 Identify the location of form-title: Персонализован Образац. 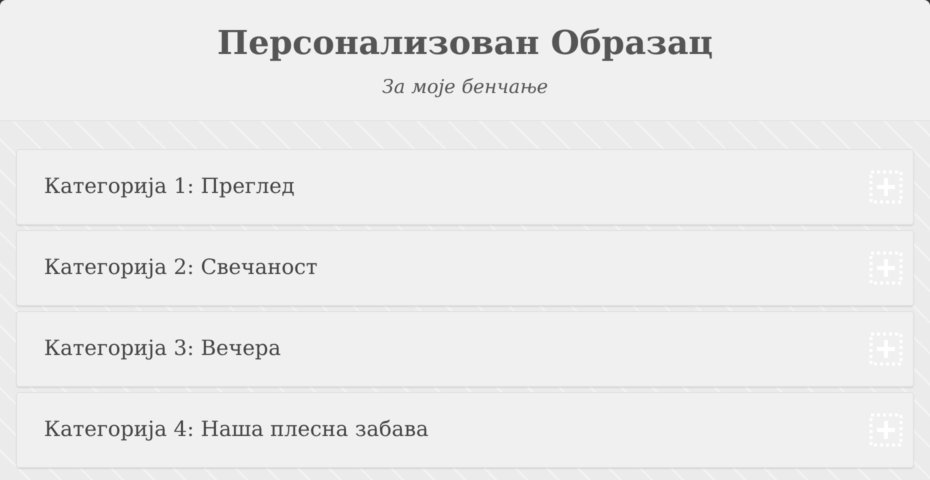
(465, 43).